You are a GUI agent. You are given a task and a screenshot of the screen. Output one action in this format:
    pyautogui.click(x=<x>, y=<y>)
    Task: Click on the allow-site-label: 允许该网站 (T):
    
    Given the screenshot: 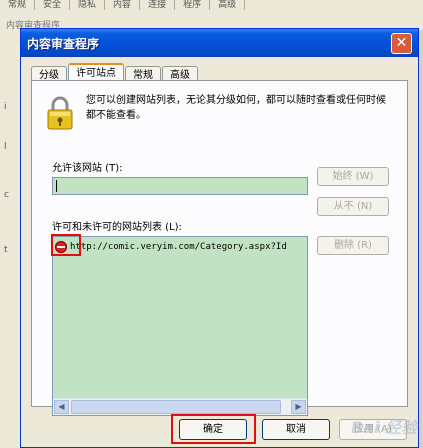 What is the action you would take?
    pyautogui.click(x=87, y=168)
    